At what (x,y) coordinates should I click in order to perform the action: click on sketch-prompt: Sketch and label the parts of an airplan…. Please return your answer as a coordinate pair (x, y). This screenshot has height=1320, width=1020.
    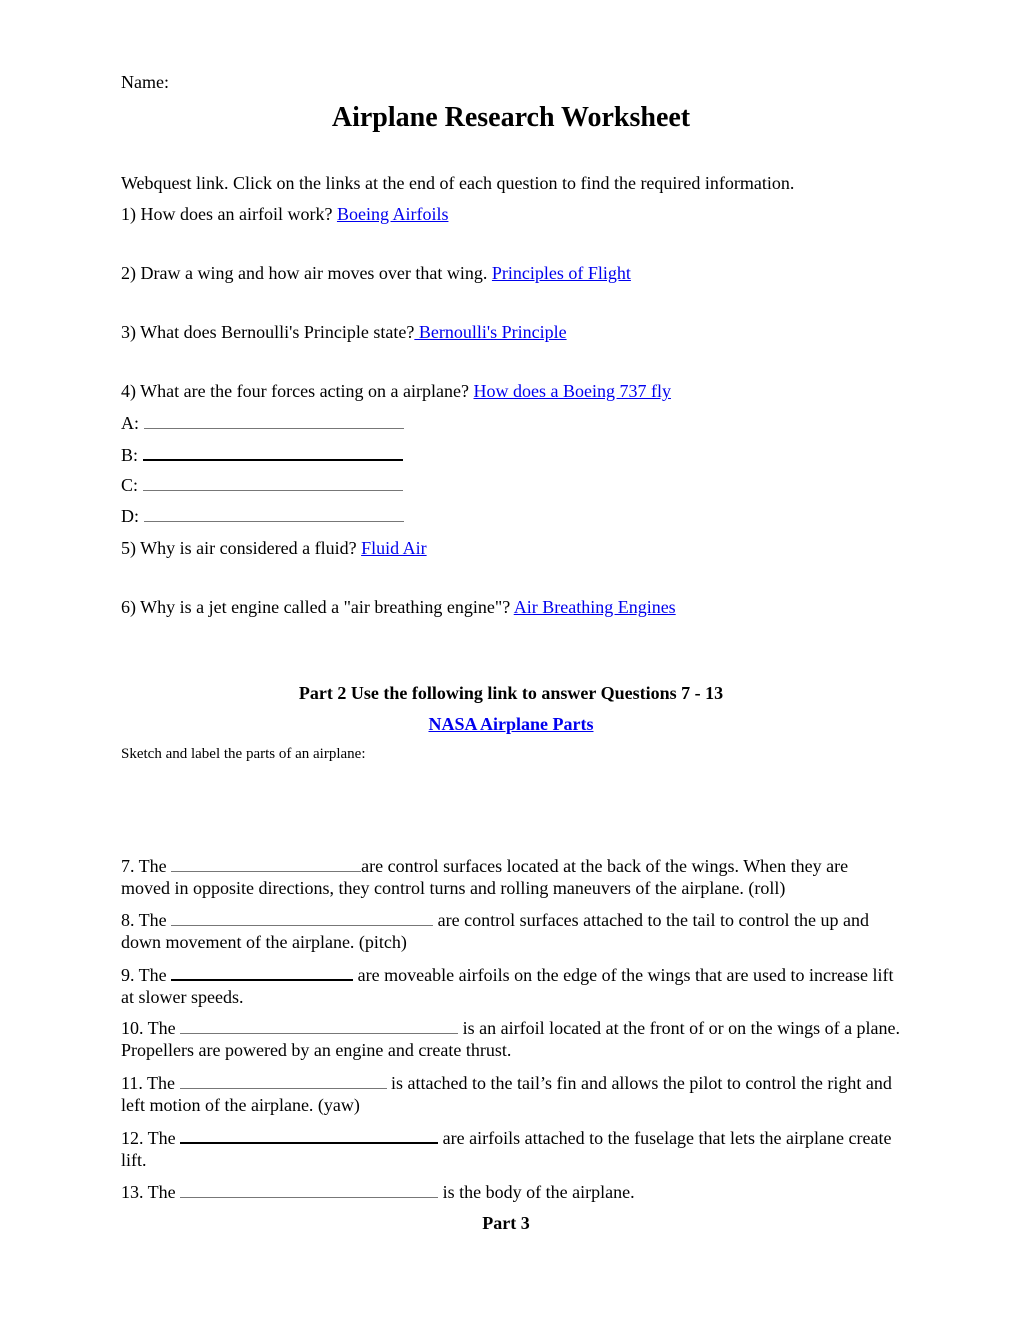
    Looking at the image, I should click on (243, 754).